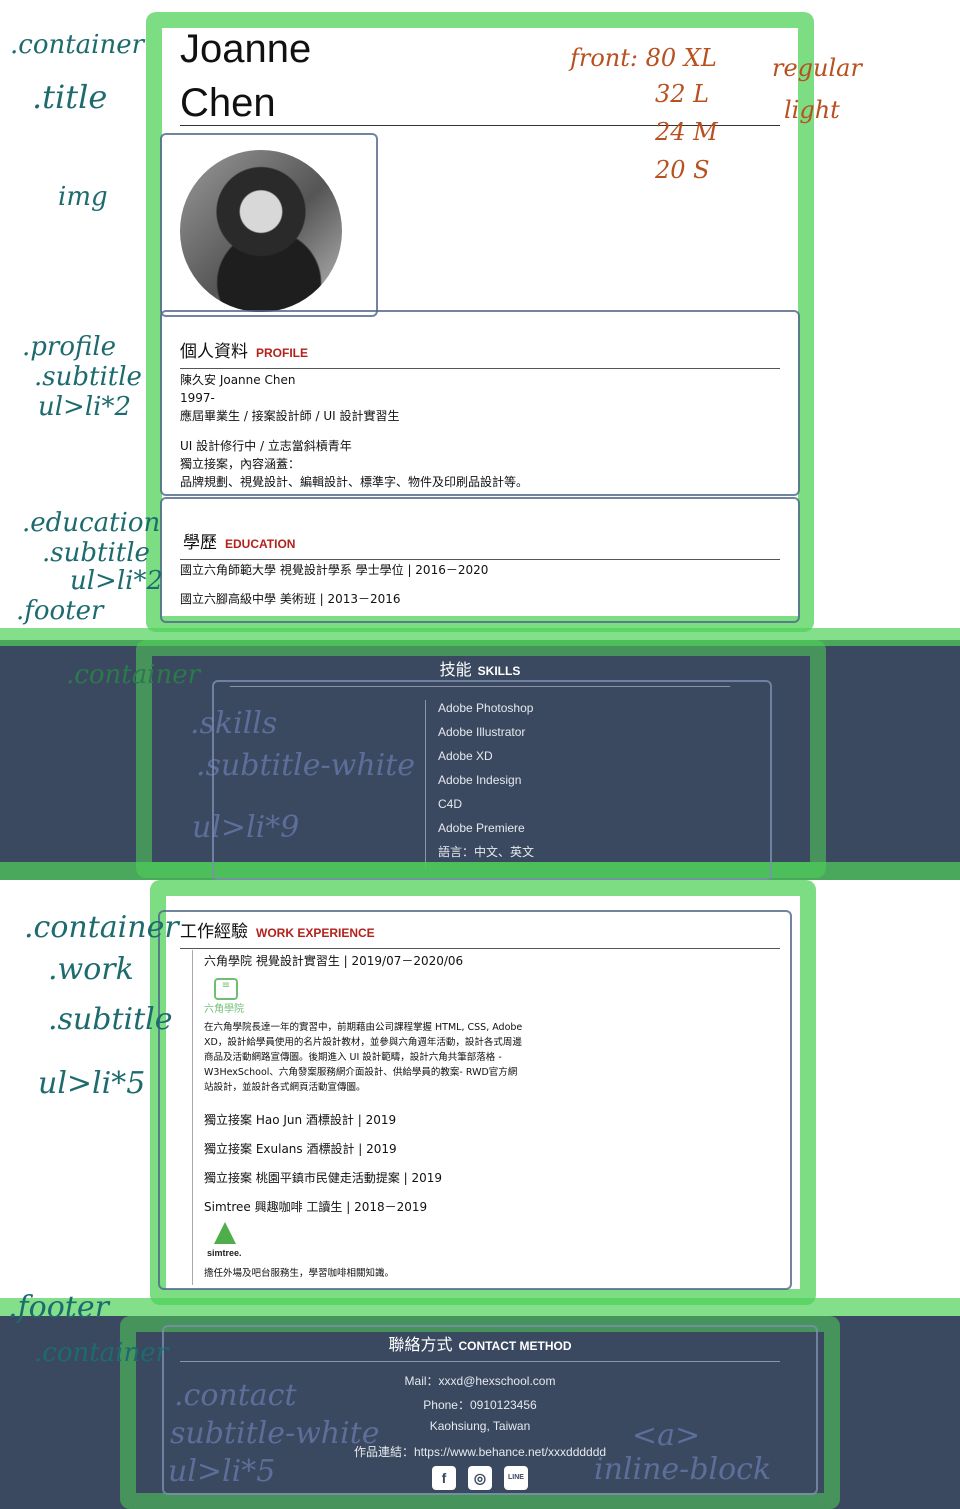 This screenshot has width=960, height=1509. I want to click on skill-item: Adobe XD, so click(465, 756).